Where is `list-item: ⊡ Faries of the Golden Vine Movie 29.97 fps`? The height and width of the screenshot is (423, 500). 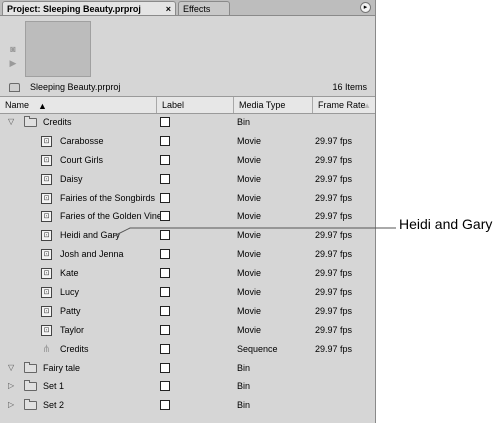
list-item: ⊡ Faries of the Golden Vine Movie 29.97 fps is located at coordinates (187, 216).